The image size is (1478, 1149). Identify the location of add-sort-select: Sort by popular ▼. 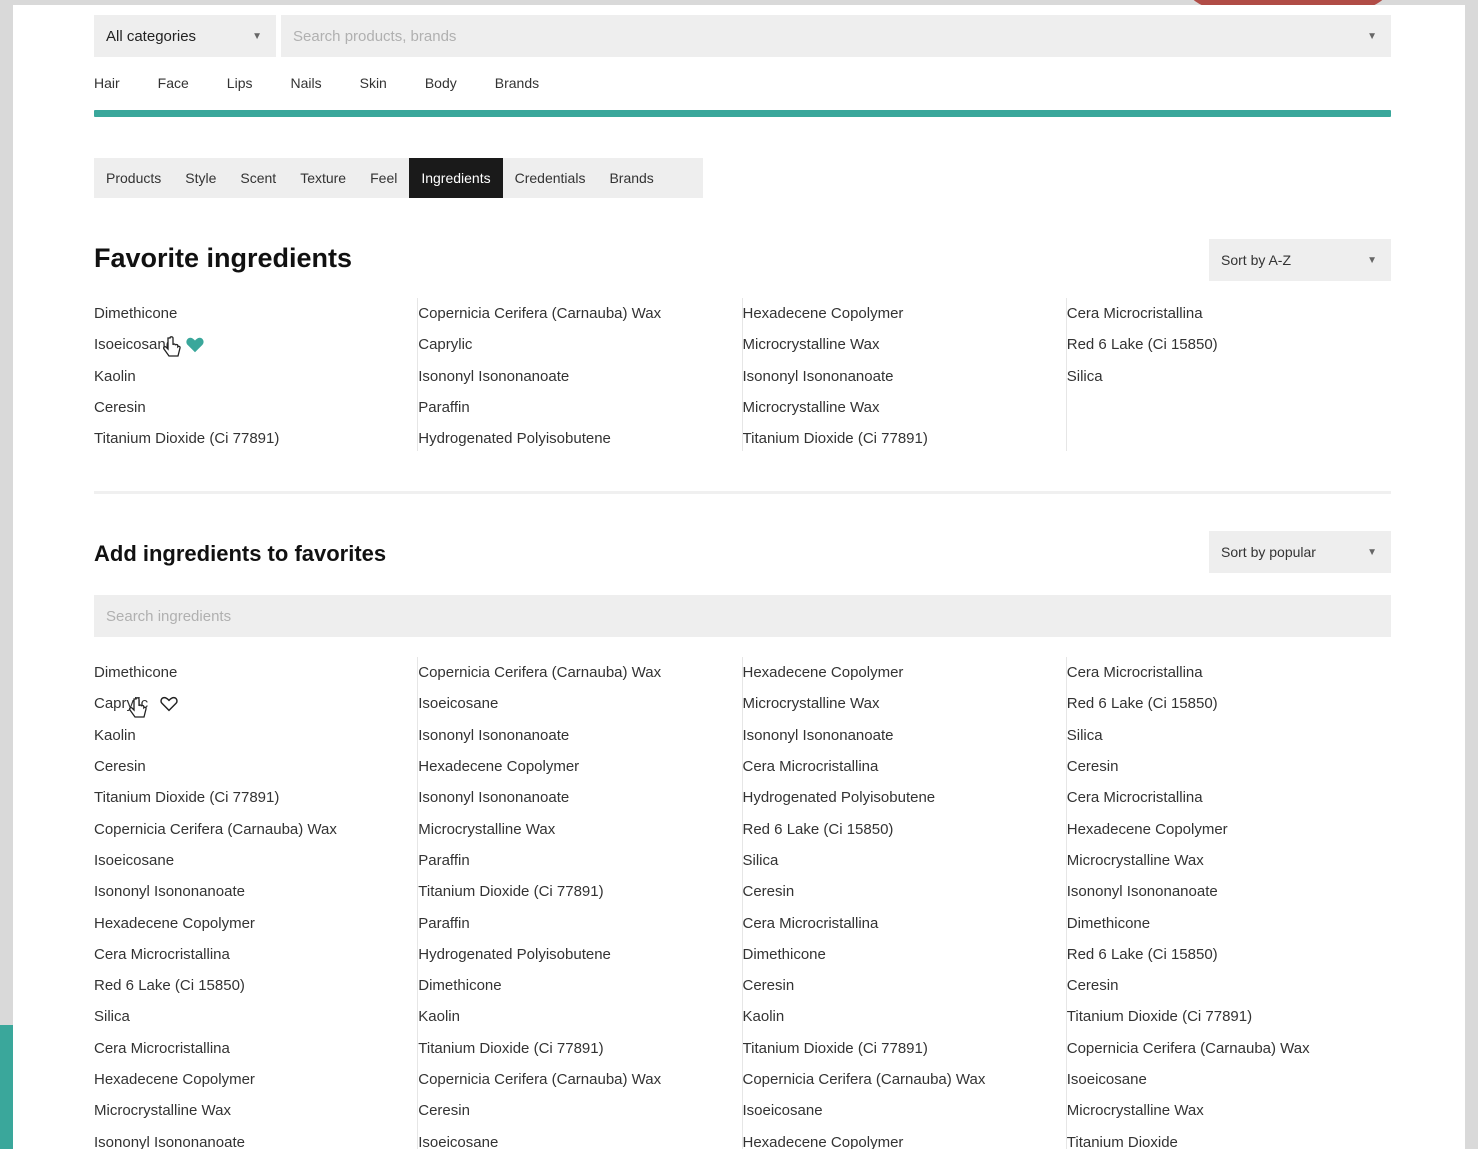
(1300, 552).